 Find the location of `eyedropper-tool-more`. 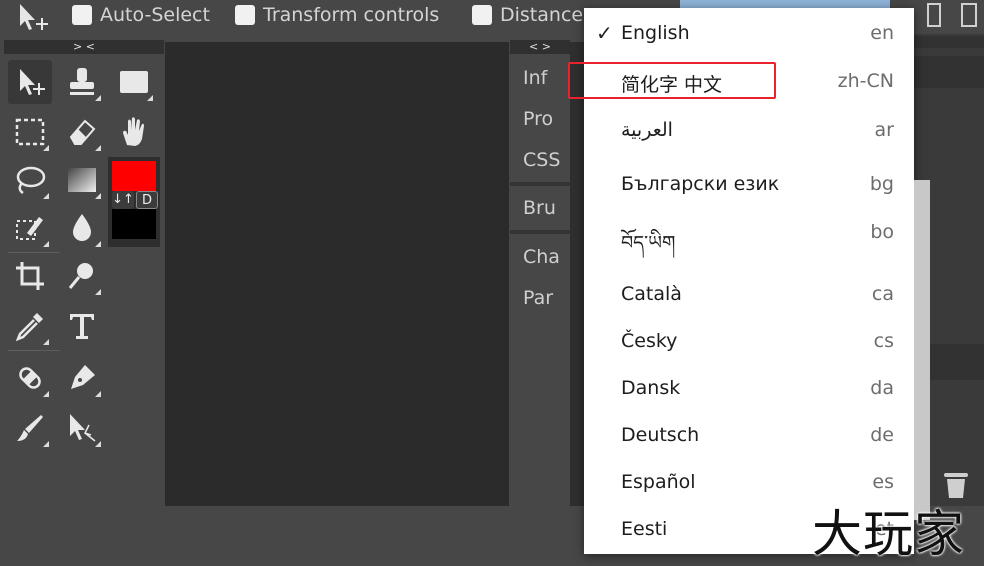

eyedropper-tool-more is located at coordinates (46, 342).